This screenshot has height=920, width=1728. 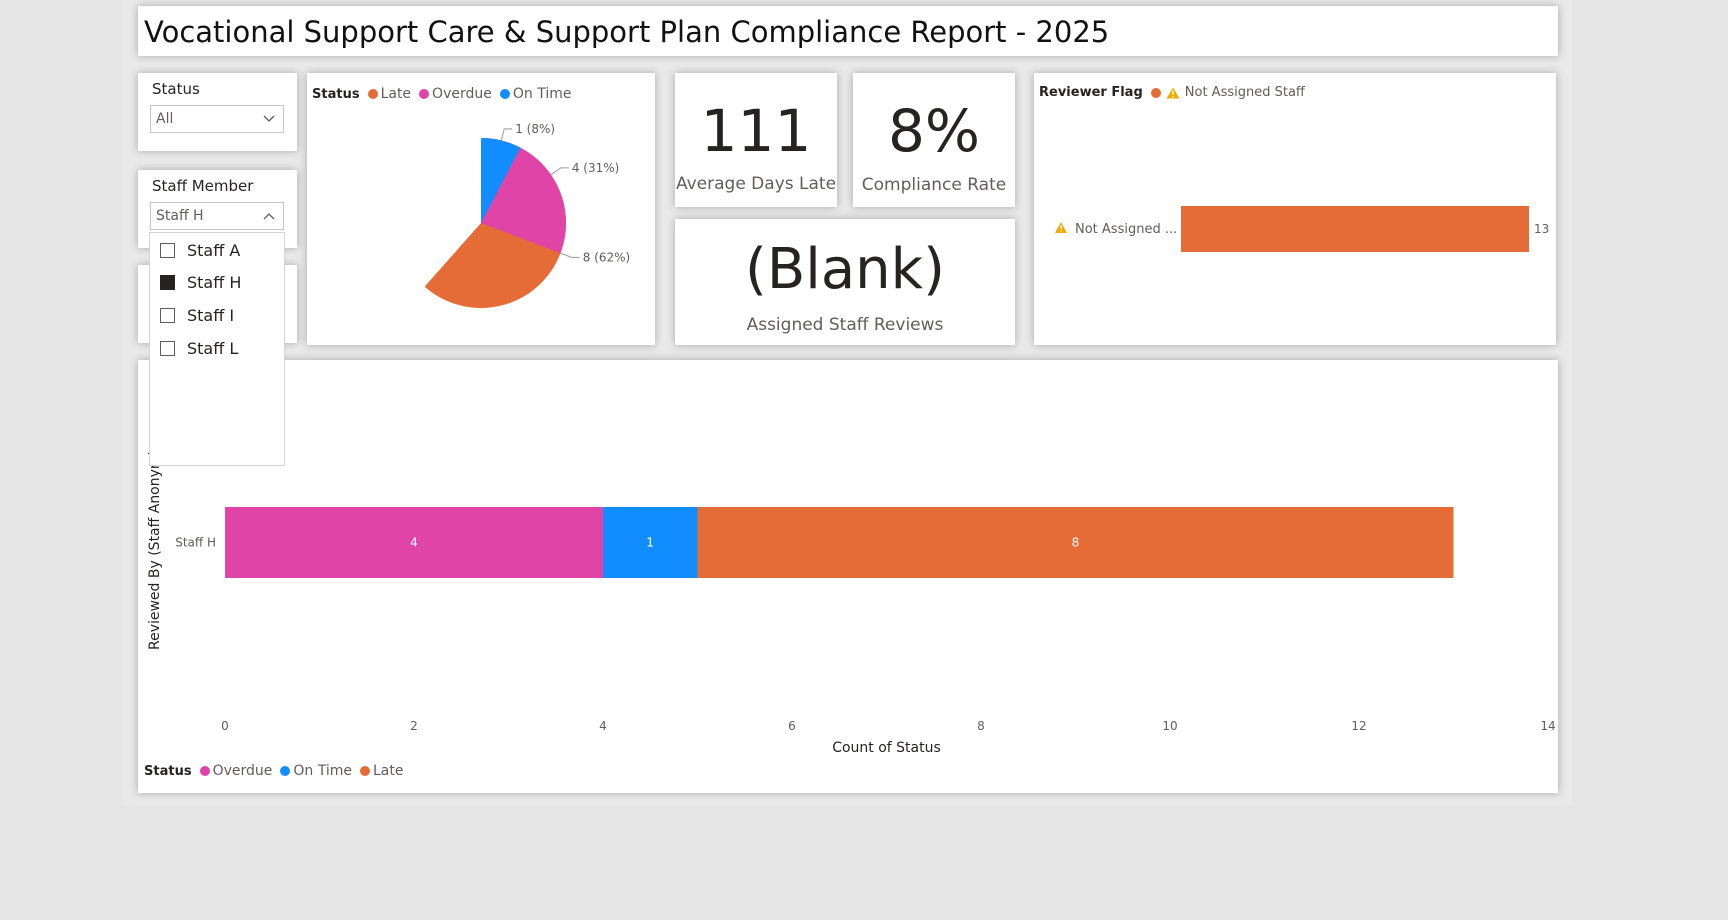 I want to click on warning-icon, so click(x=1061, y=227).